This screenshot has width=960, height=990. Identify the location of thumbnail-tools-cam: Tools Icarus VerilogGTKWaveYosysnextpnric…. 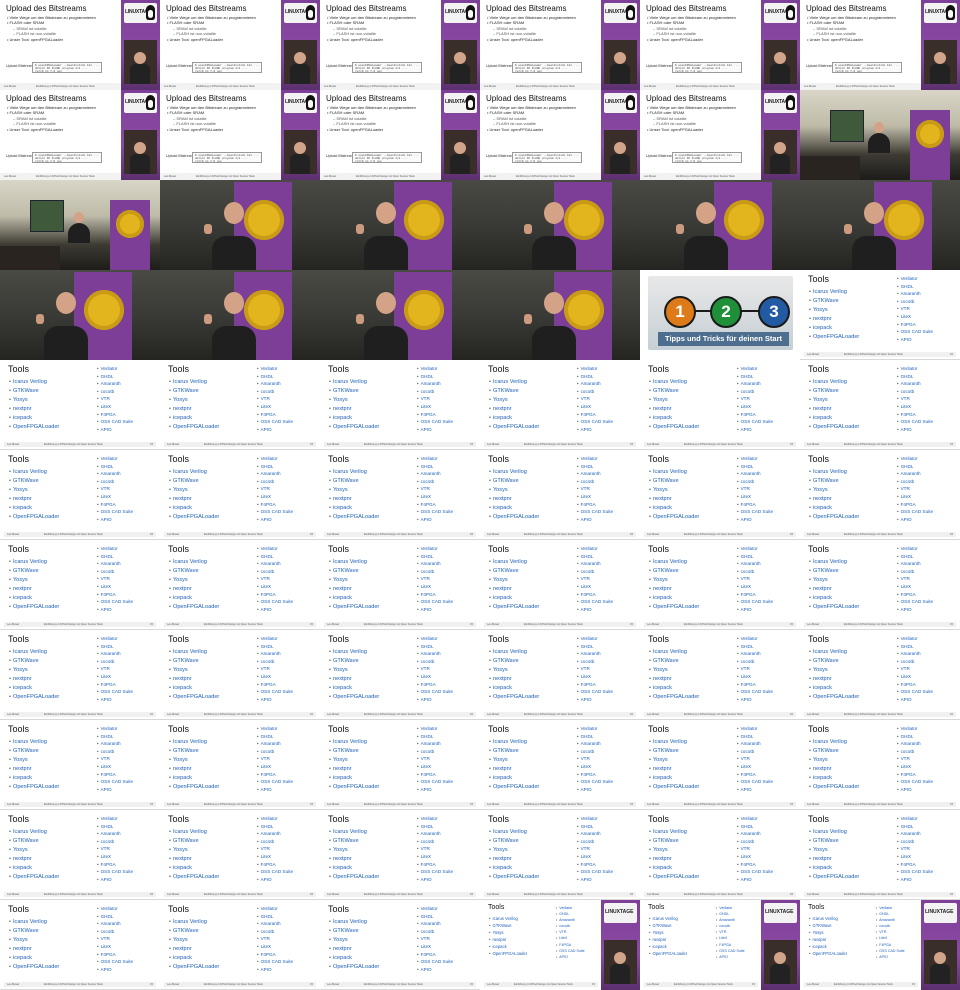
(560, 945).